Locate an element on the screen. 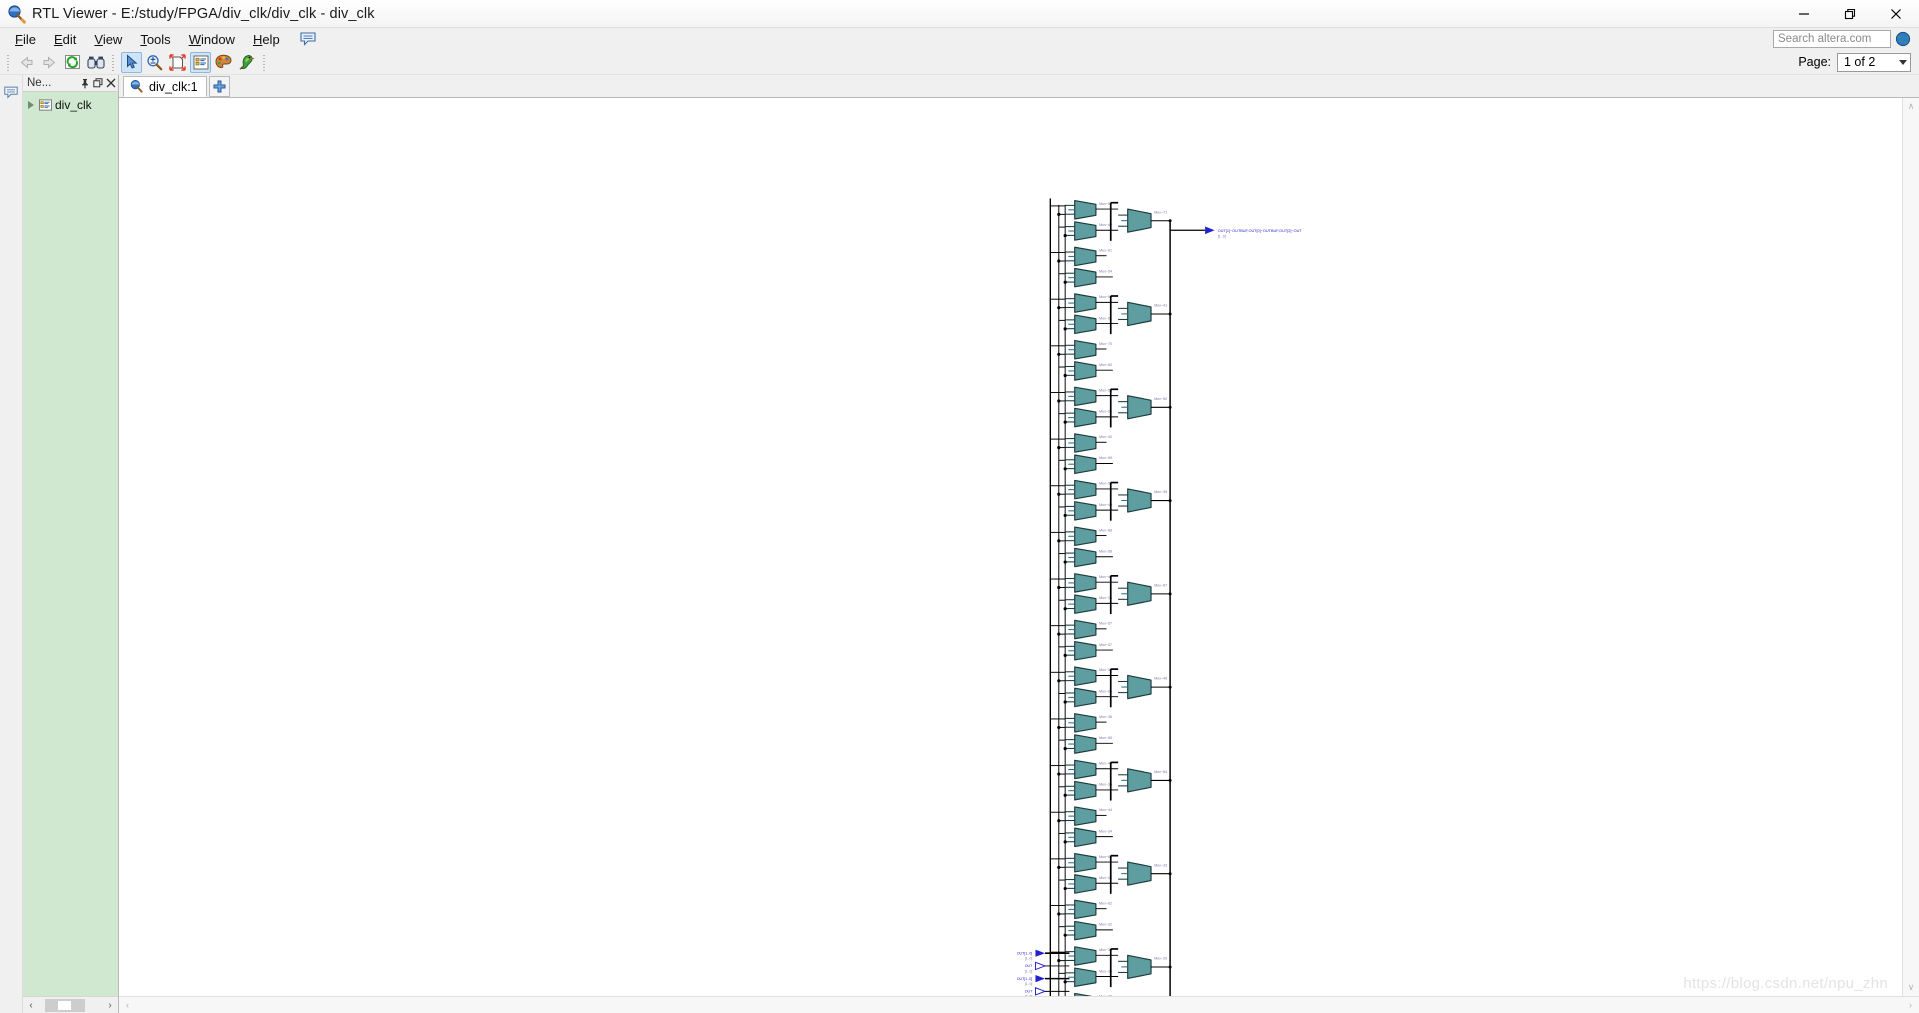 This screenshot has height=1013, width=1919. scroll-up-arrow: ∧ is located at coordinates (1911, 106).